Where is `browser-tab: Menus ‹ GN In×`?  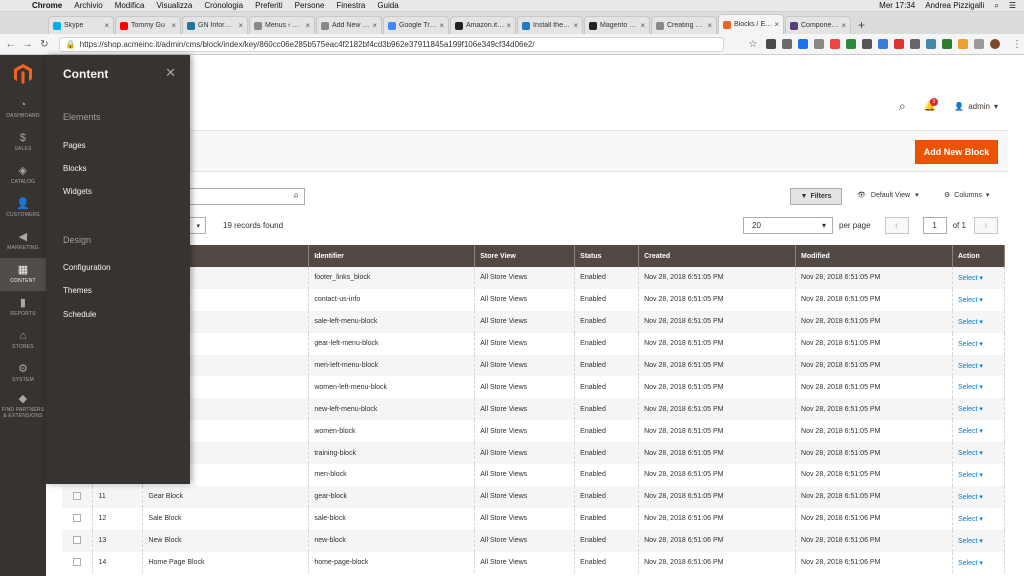
browser-tab: Menus ‹ GN In× is located at coordinates (282, 25).